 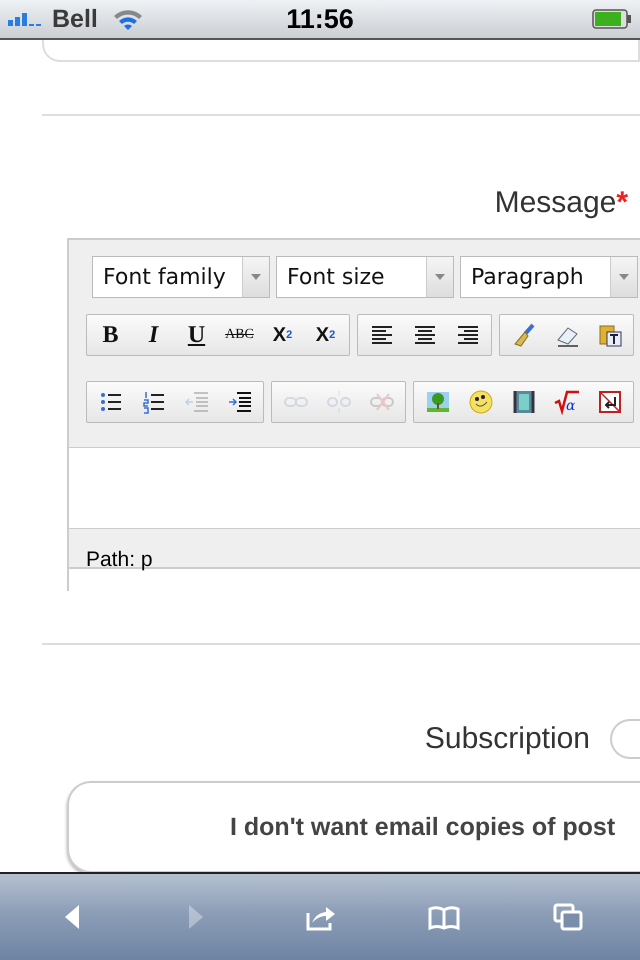 What do you see at coordinates (555, 202) in the screenshot?
I see `message-label: Message` at bounding box center [555, 202].